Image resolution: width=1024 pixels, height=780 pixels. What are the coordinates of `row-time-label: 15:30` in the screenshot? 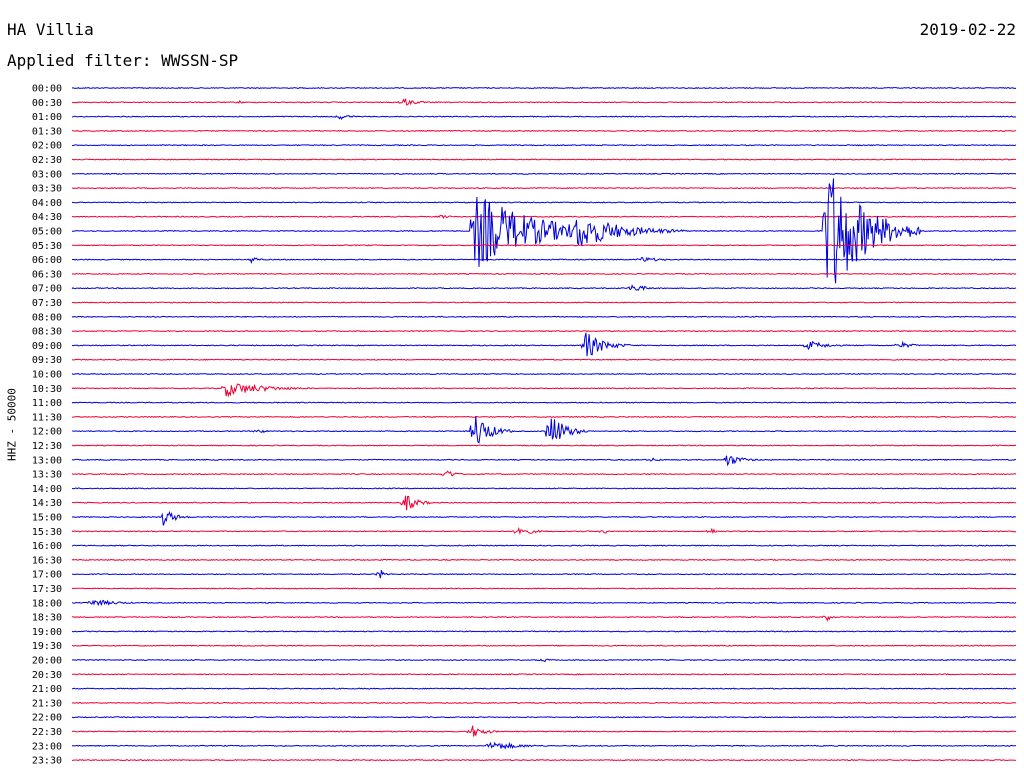 It's located at (47, 532).